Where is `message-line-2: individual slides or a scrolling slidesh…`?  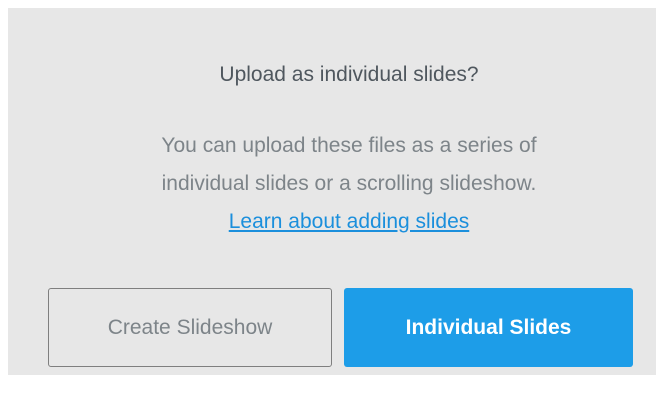 message-line-2: individual slides or a scrolling slidesh… is located at coordinates (349, 183).